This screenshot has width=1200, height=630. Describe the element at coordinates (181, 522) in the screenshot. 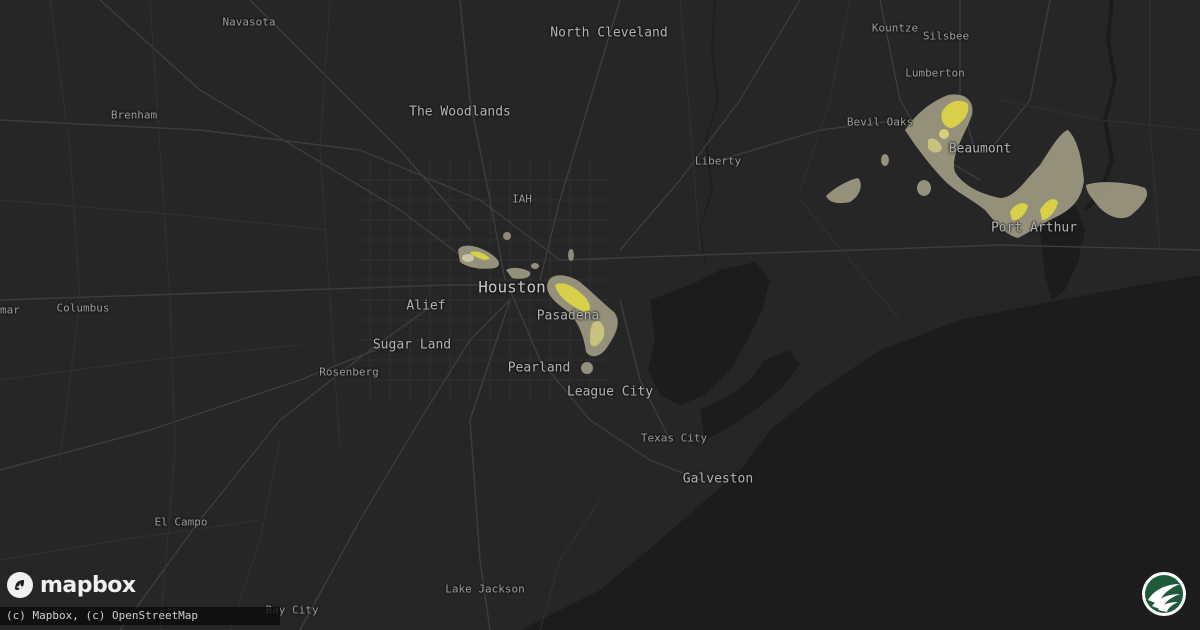

I see `place-label-el-campo: El Campo` at that location.